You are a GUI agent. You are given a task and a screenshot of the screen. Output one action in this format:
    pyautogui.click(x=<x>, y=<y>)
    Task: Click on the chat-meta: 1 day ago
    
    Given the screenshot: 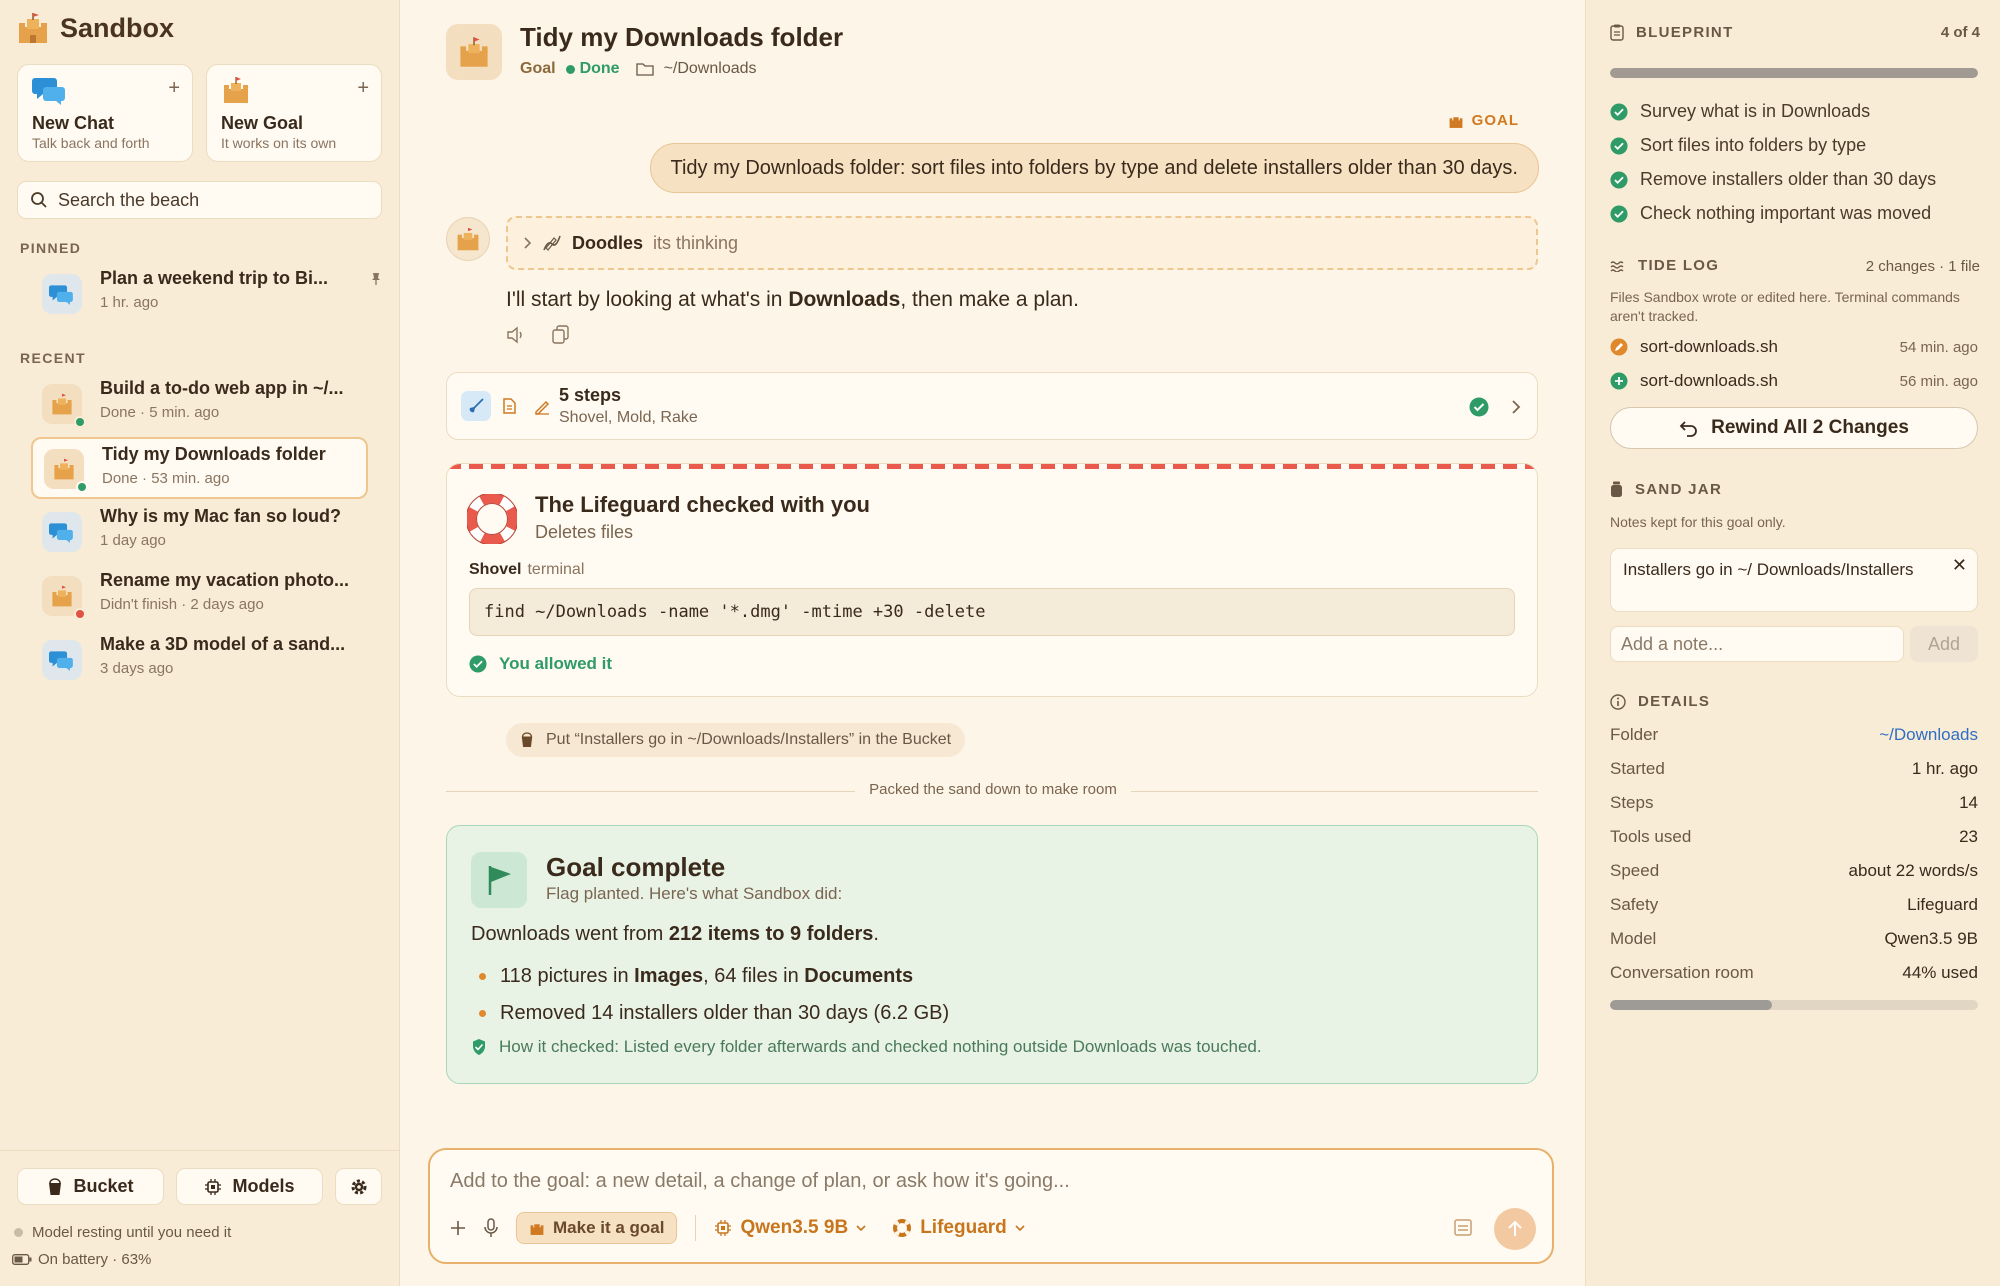 What is the action you would take?
    pyautogui.click(x=133, y=540)
    